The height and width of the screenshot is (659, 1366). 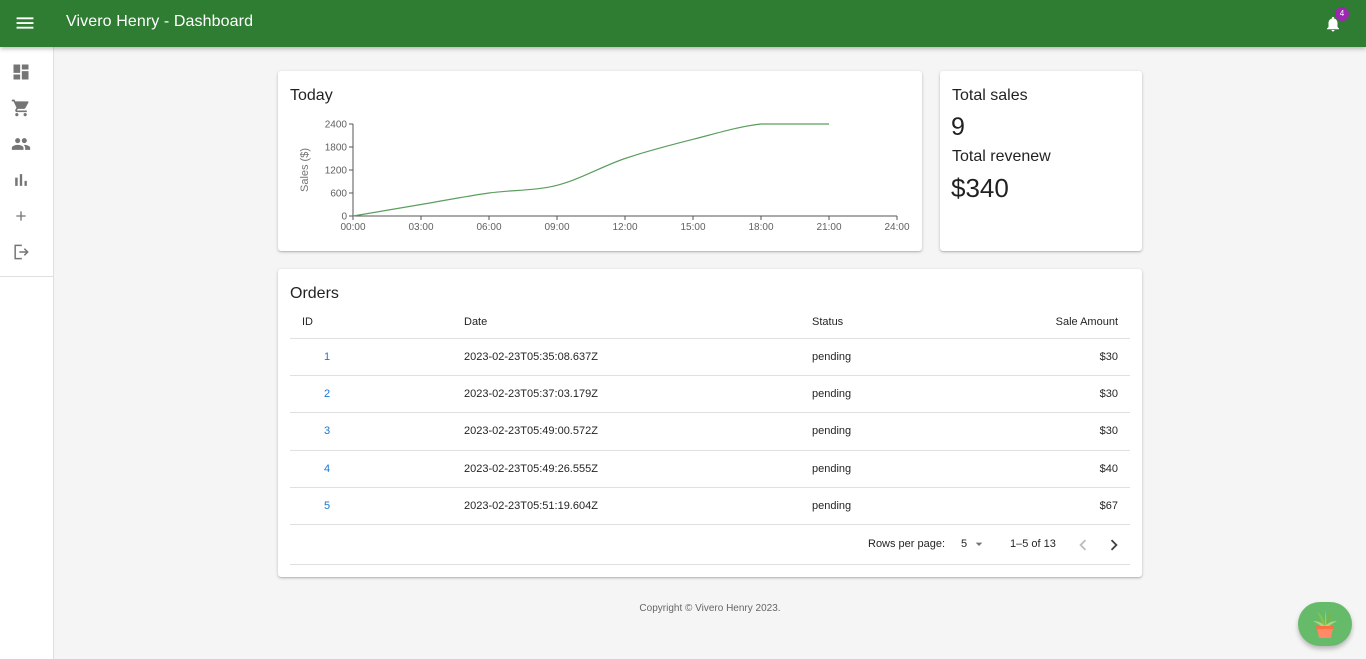 What do you see at coordinates (27, 353) in the screenshot?
I see `sidebar` at bounding box center [27, 353].